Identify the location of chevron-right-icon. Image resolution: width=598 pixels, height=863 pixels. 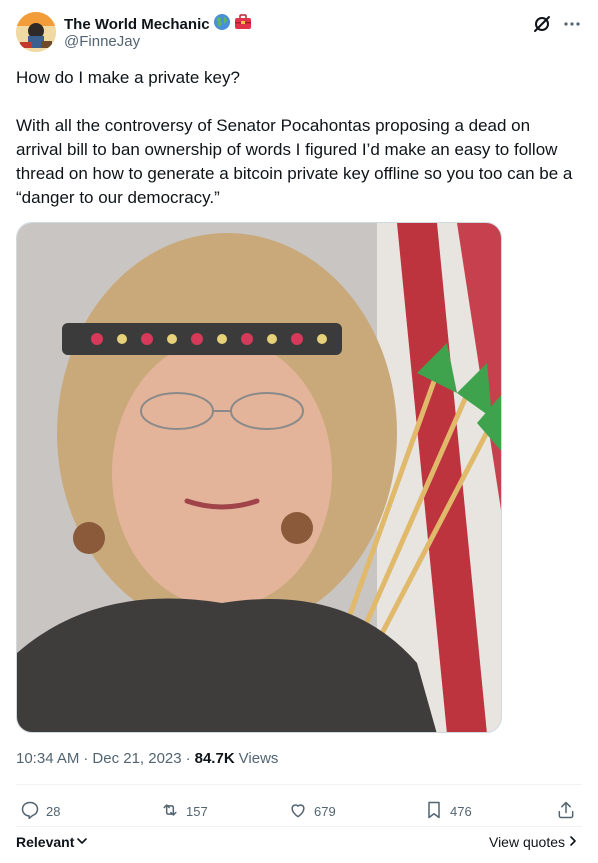
(573, 842).